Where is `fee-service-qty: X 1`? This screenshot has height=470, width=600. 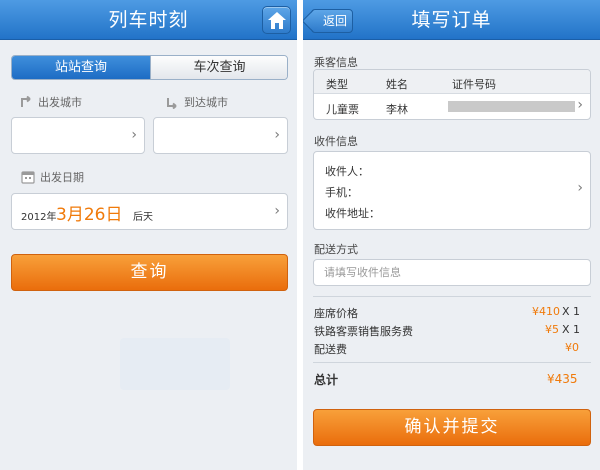 fee-service-qty: X 1 is located at coordinates (571, 329).